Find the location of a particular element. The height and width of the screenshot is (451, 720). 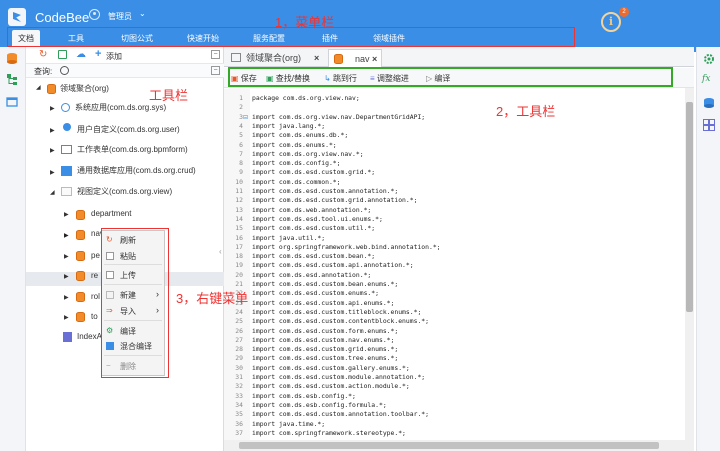

left-toolbar: ↻ ☁ + 添加 − is located at coordinates (125, 55).